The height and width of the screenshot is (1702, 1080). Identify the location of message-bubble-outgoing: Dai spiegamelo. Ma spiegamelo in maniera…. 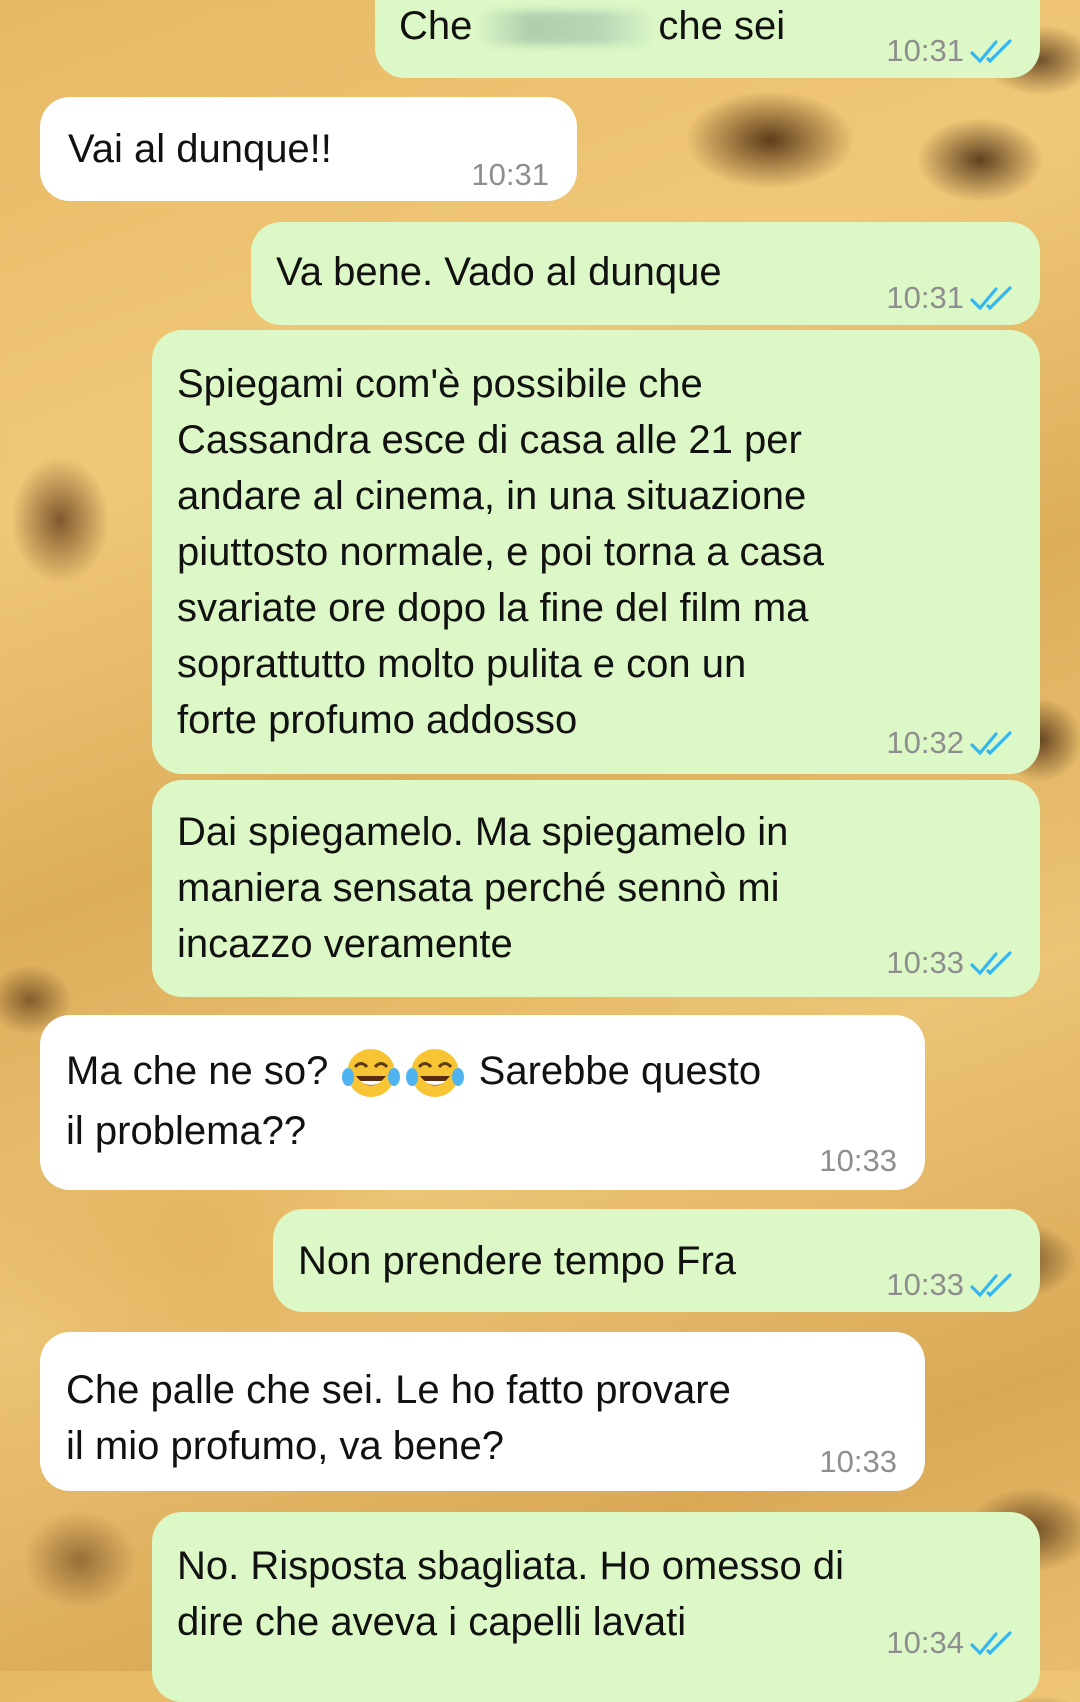
(596, 888).